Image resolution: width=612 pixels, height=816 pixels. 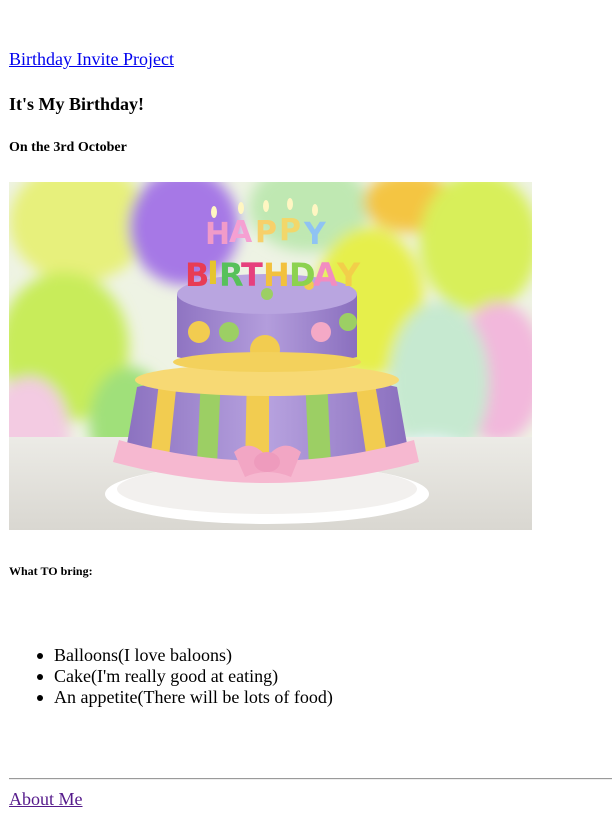 What do you see at coordinates (197, 275) in the screenshot?
I see `svg-text: B` at bounding box center [197, 275].